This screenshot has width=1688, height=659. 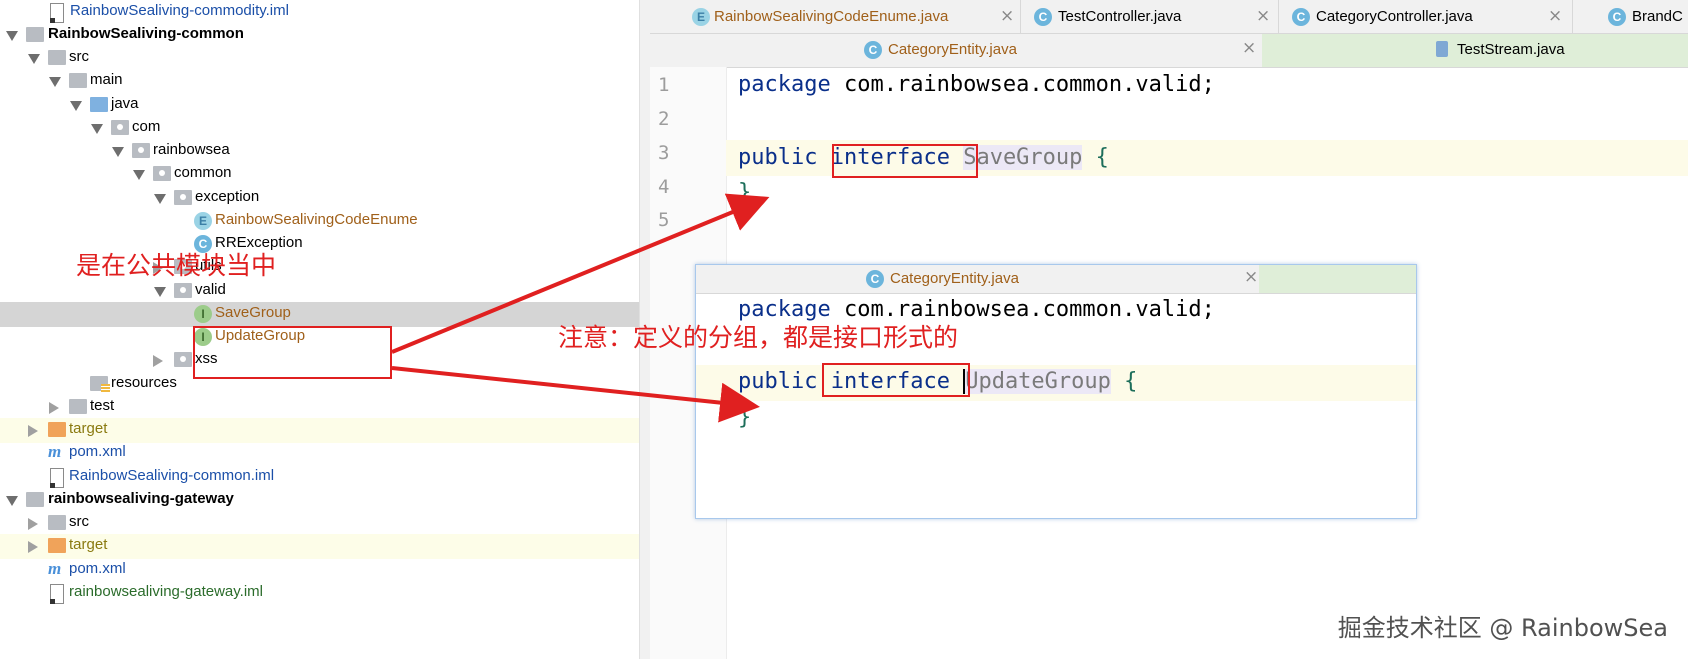 I want to click on arrow-to-updategroup, so click(x=575, y=394).